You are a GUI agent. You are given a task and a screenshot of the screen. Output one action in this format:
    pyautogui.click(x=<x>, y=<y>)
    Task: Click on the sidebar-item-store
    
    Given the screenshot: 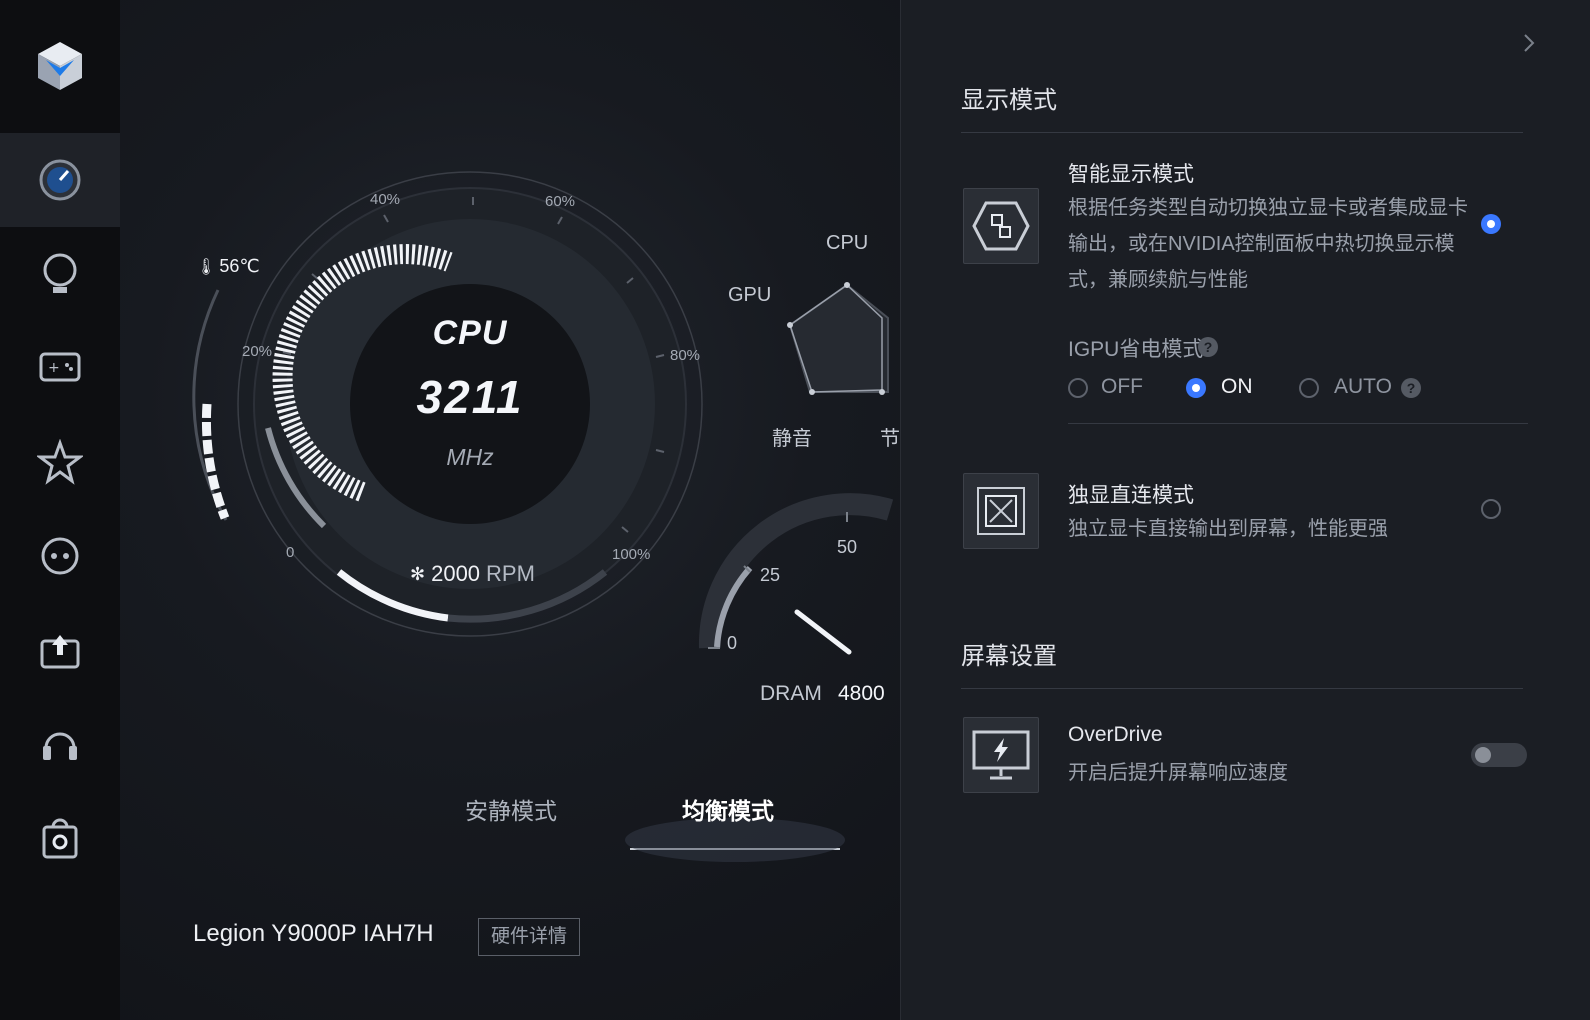 What is the action you would take?
    pyautogui.click(x=60, y=838)
    